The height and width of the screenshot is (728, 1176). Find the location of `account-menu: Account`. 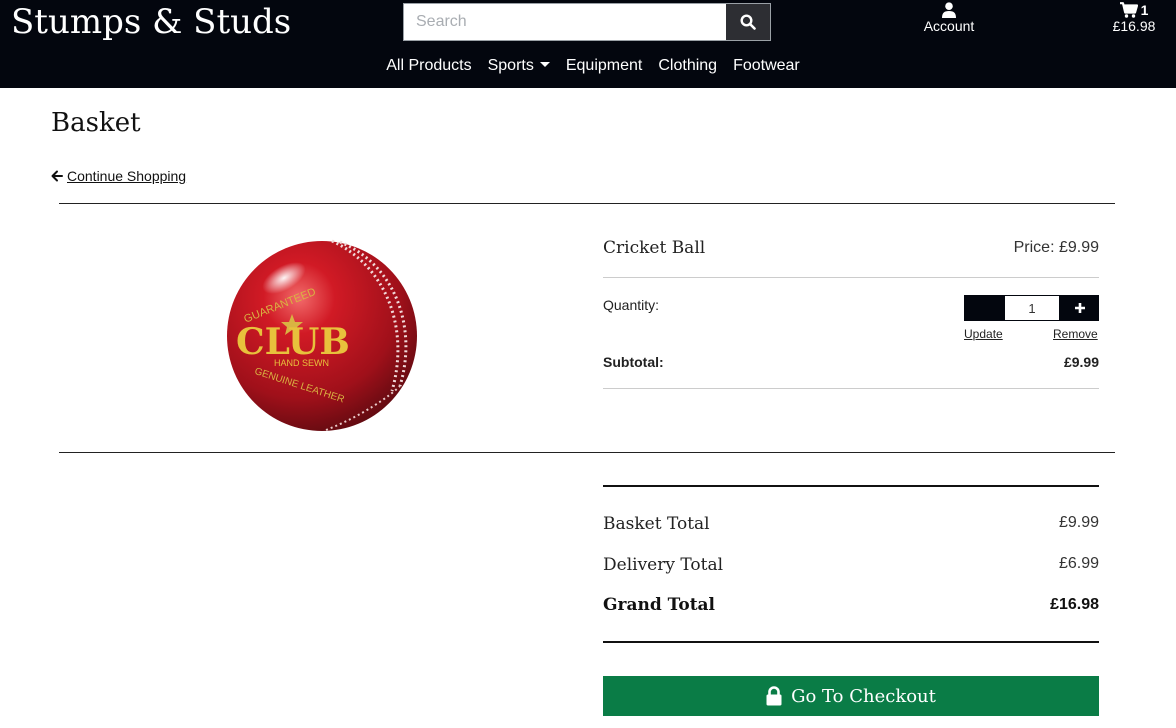

account-menu: Account is located at coordinates (949, 18).